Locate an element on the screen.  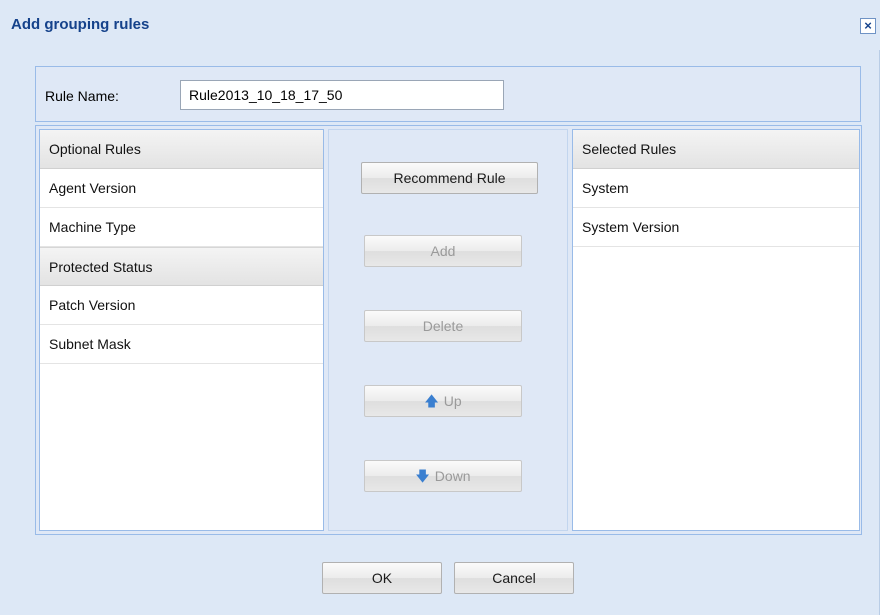
up-button-label: Up is located at coordinates (452, 401).